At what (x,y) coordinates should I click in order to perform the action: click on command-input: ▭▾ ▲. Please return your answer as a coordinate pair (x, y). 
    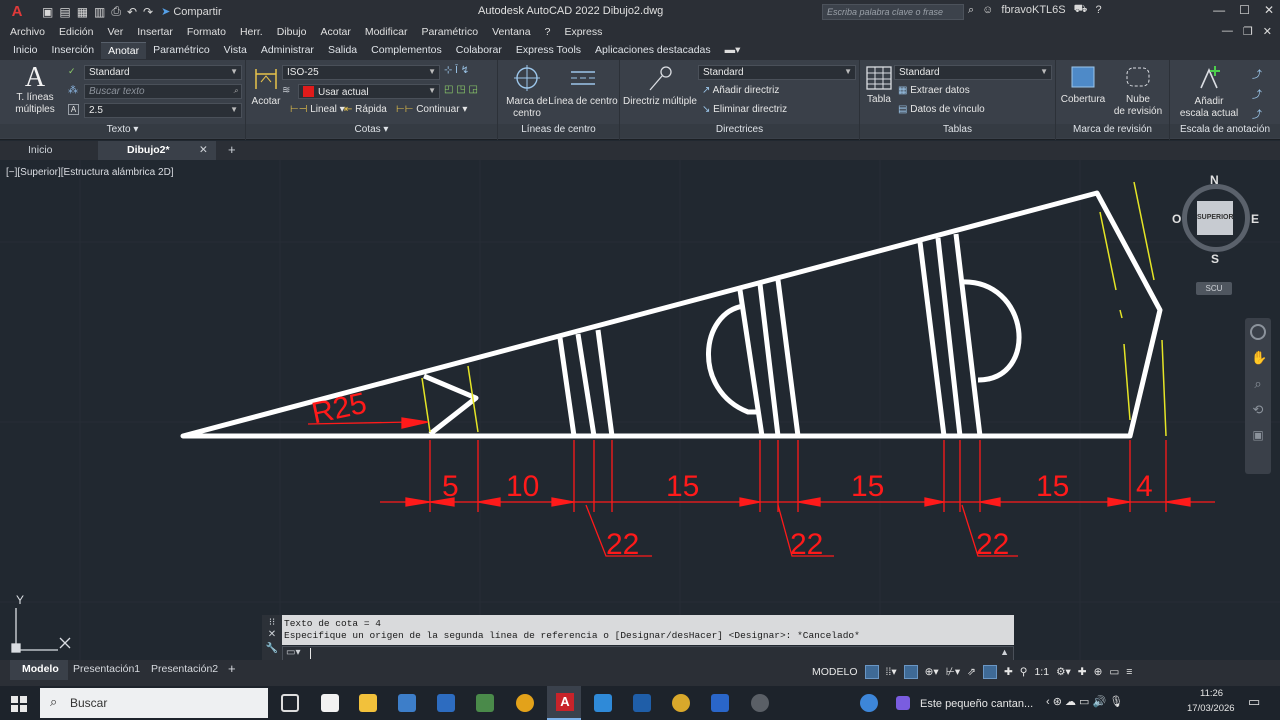
    Looking at the image, I should click on (648, 653).